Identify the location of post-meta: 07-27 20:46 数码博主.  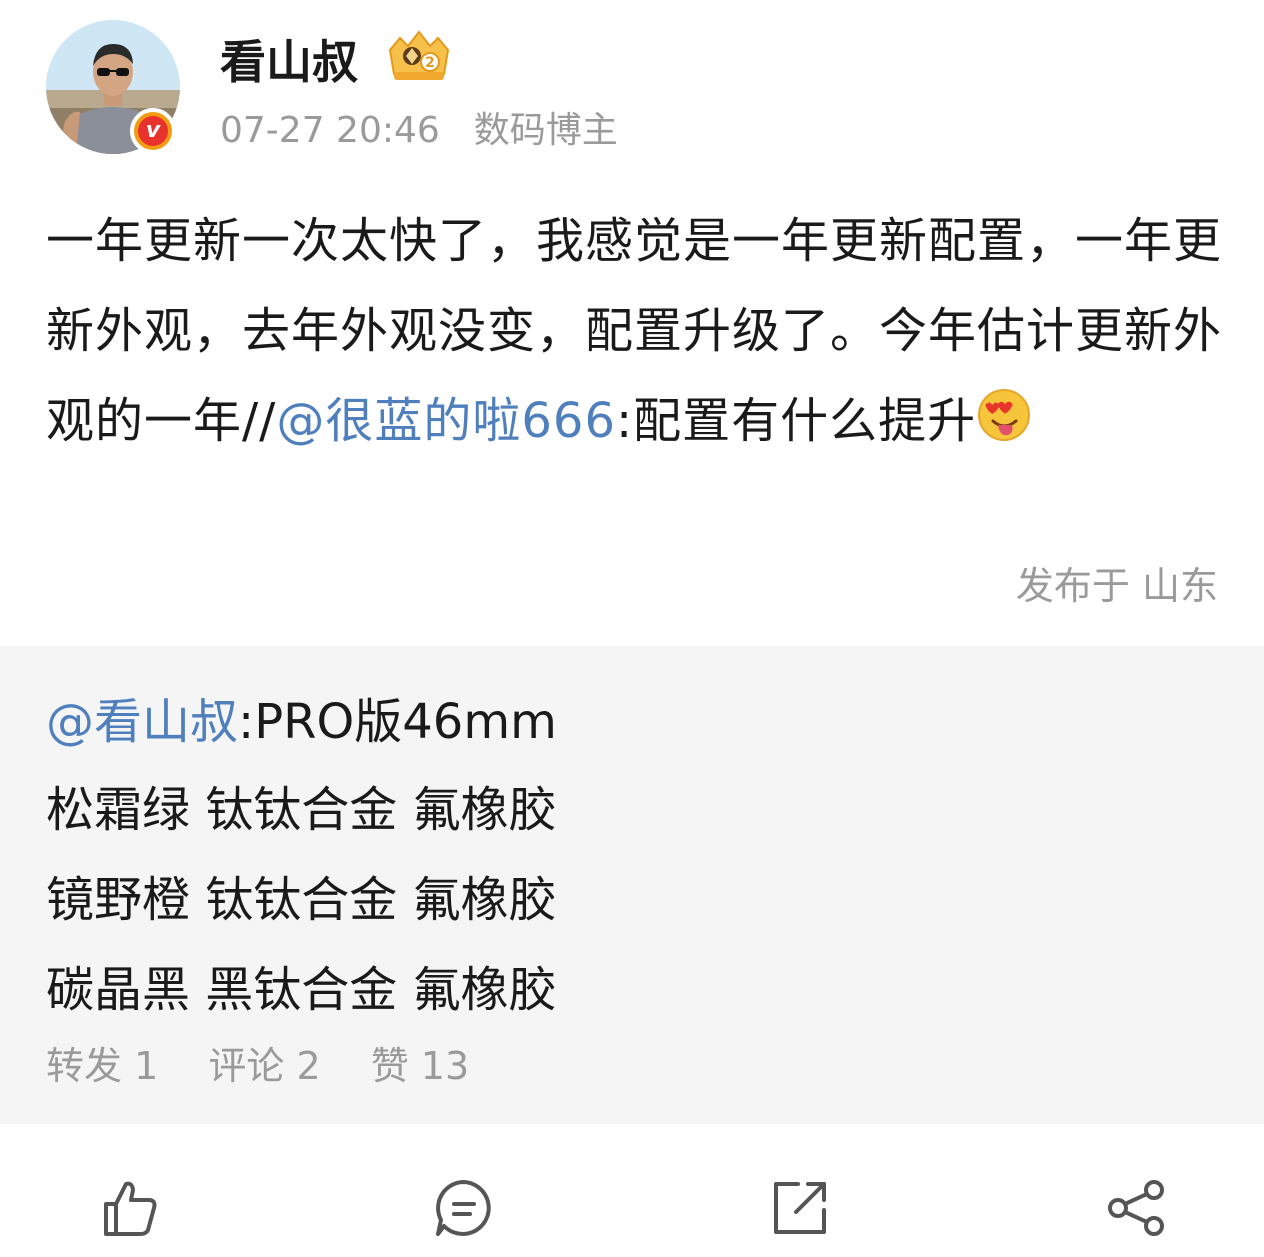
(419, 131).